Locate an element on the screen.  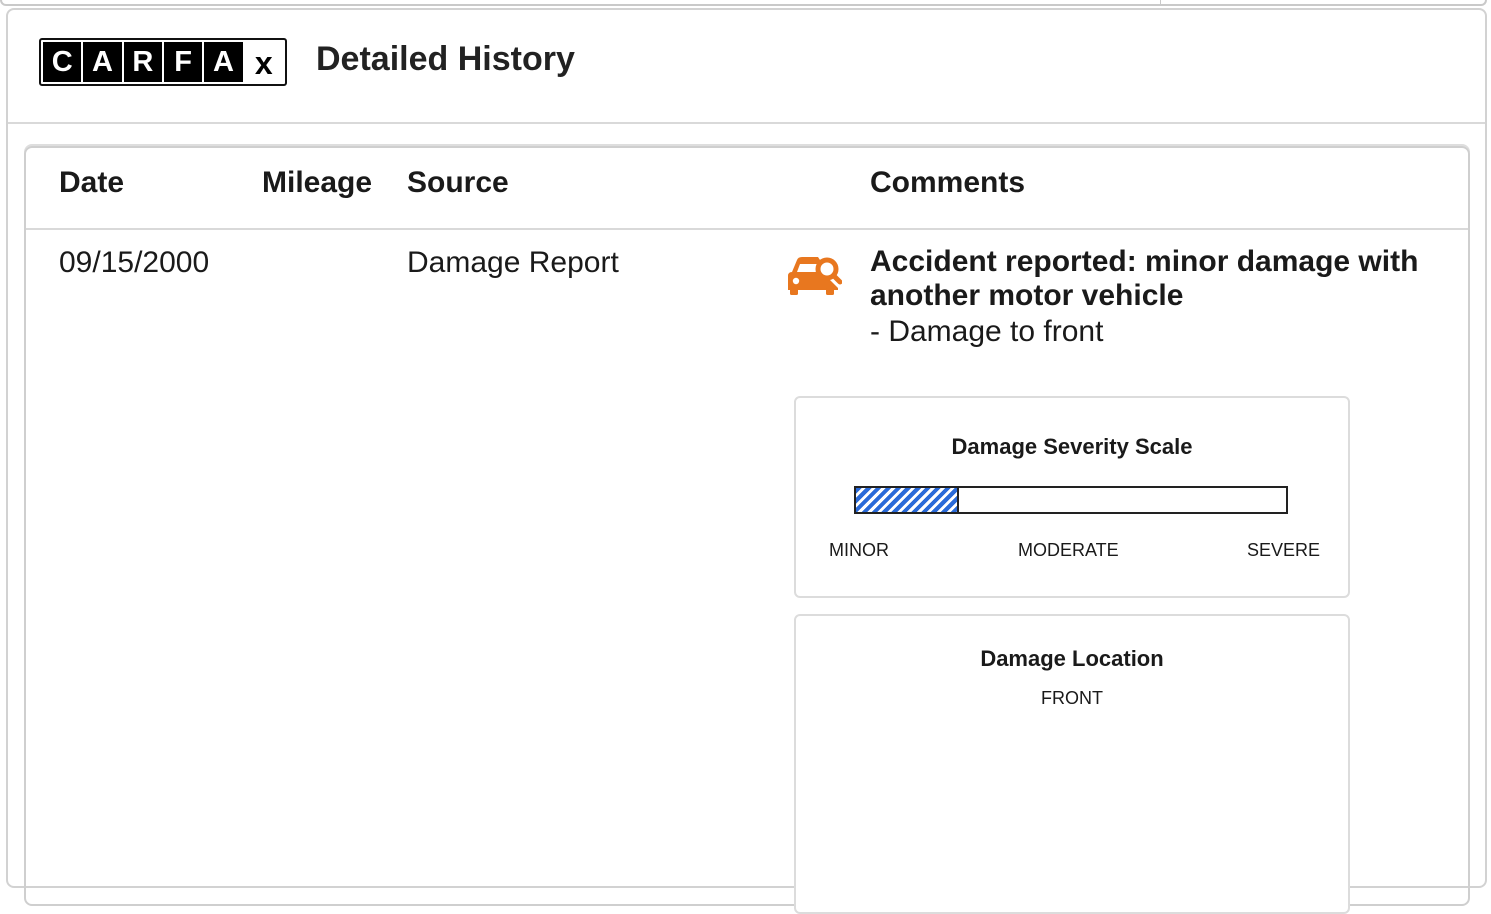
panel-divider is located at coordinates (1160, 3).